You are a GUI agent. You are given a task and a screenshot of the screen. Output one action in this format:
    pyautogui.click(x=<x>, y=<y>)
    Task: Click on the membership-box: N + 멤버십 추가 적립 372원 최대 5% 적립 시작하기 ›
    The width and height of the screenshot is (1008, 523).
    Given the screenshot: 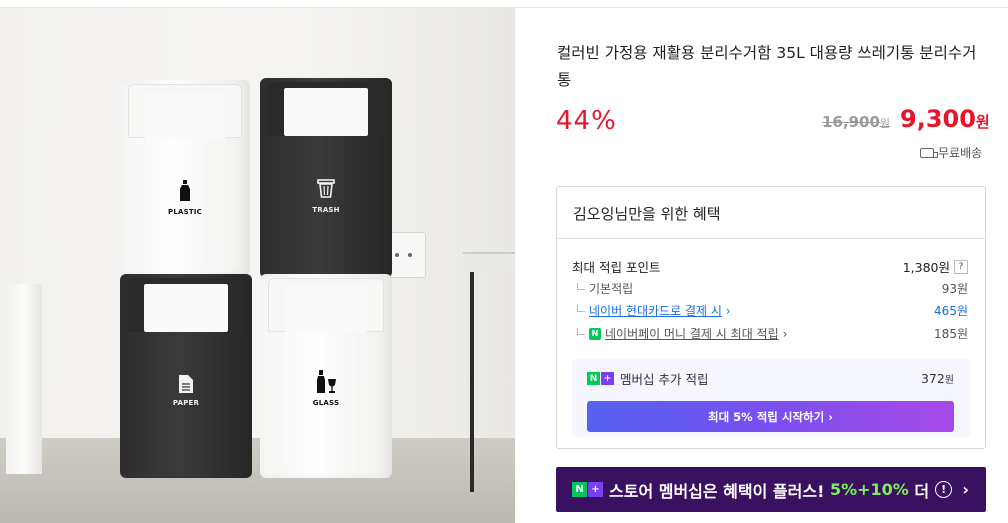 What is the action you would take?
    pyautogui.click(x=771, y=398)
    